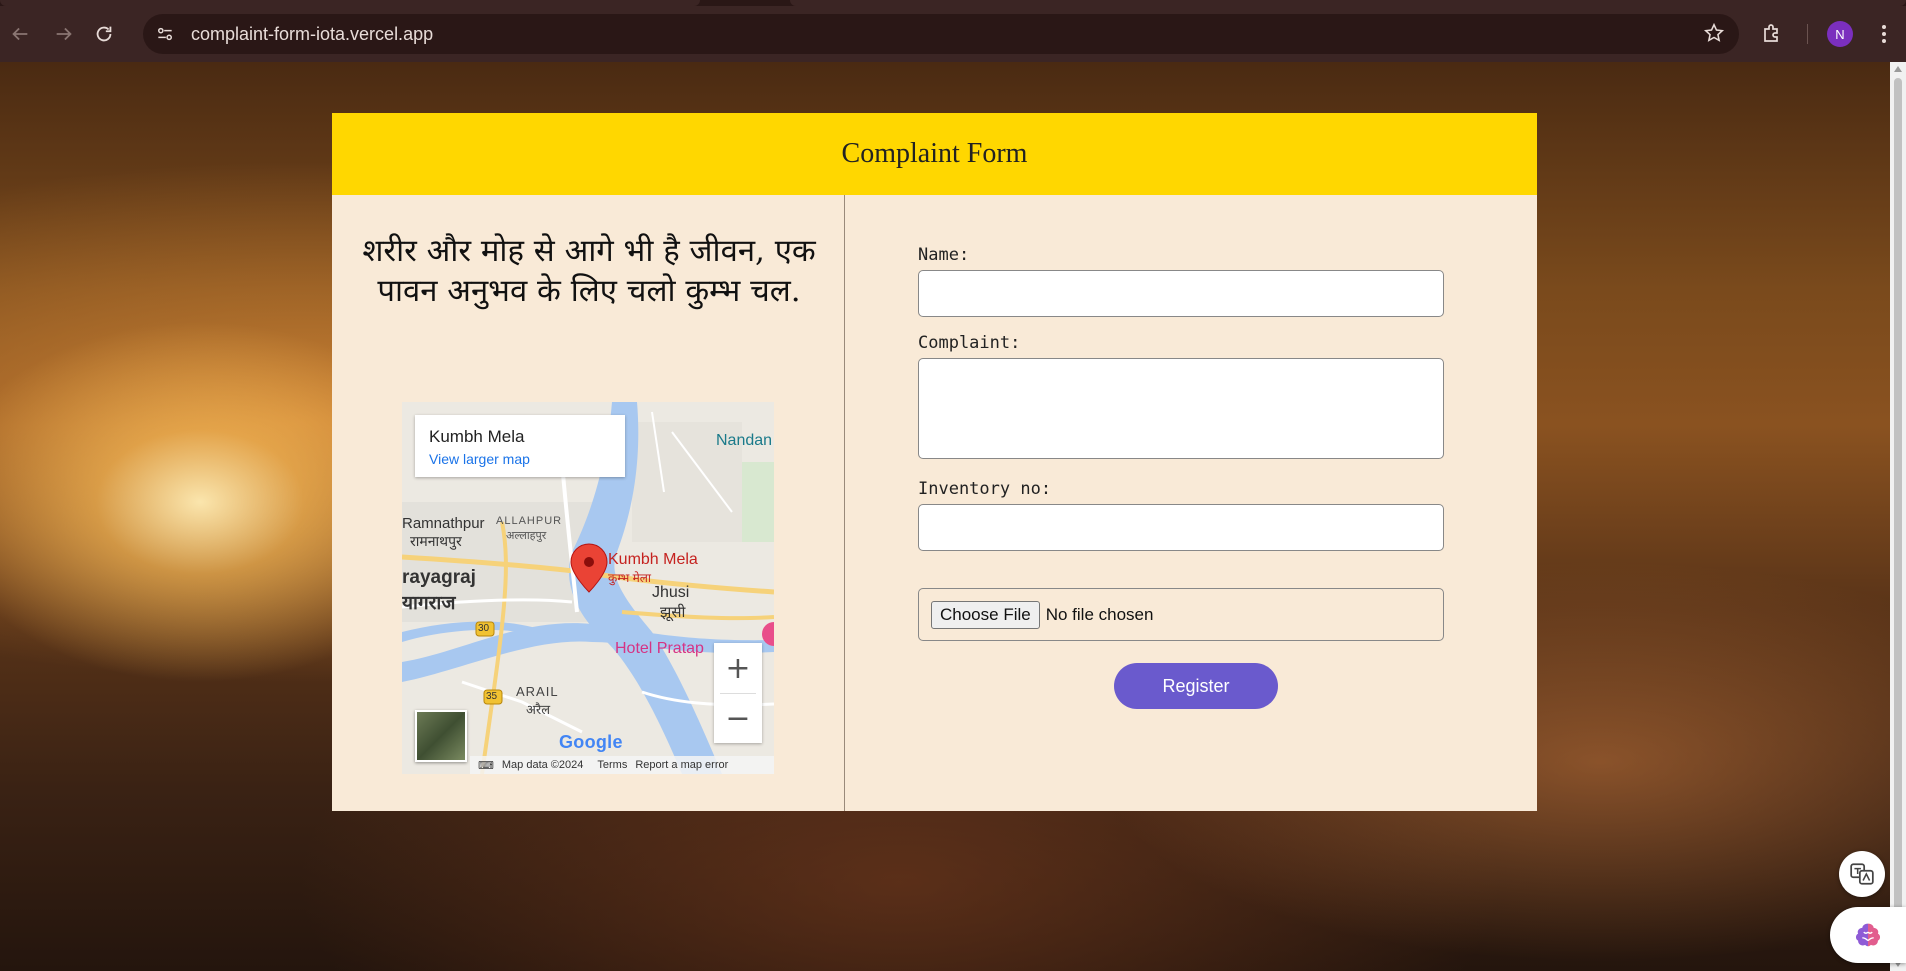  I want to click on choose-file-button: Choose File, so click(985, 614).